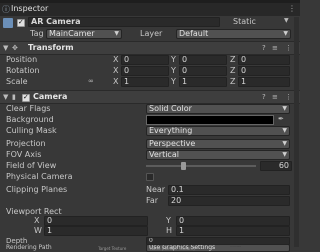  I want to click on projection-value: Perspective, so click(172, 143).